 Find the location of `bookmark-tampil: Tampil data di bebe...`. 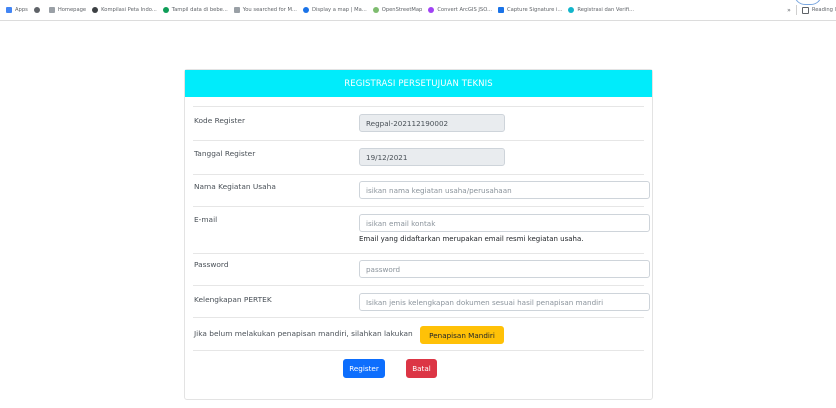

bookmark-tampil: Tampil data di bebe... is located at coordinates (195, 10).